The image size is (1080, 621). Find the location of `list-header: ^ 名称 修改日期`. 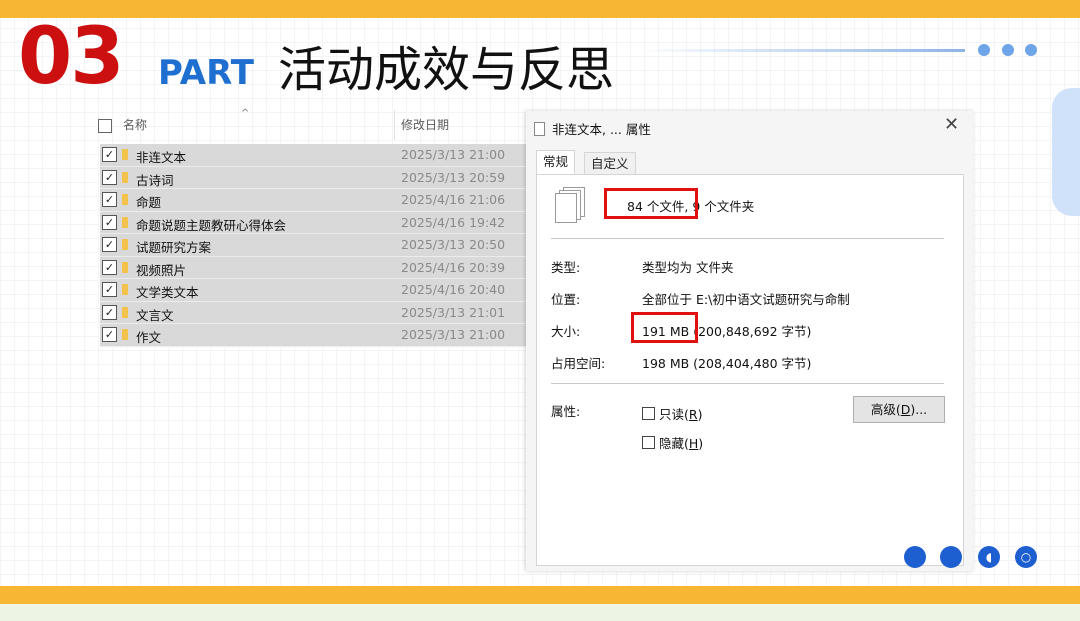

list-header: ^ 名称 修改日期 is located at coordinates (314, 124).